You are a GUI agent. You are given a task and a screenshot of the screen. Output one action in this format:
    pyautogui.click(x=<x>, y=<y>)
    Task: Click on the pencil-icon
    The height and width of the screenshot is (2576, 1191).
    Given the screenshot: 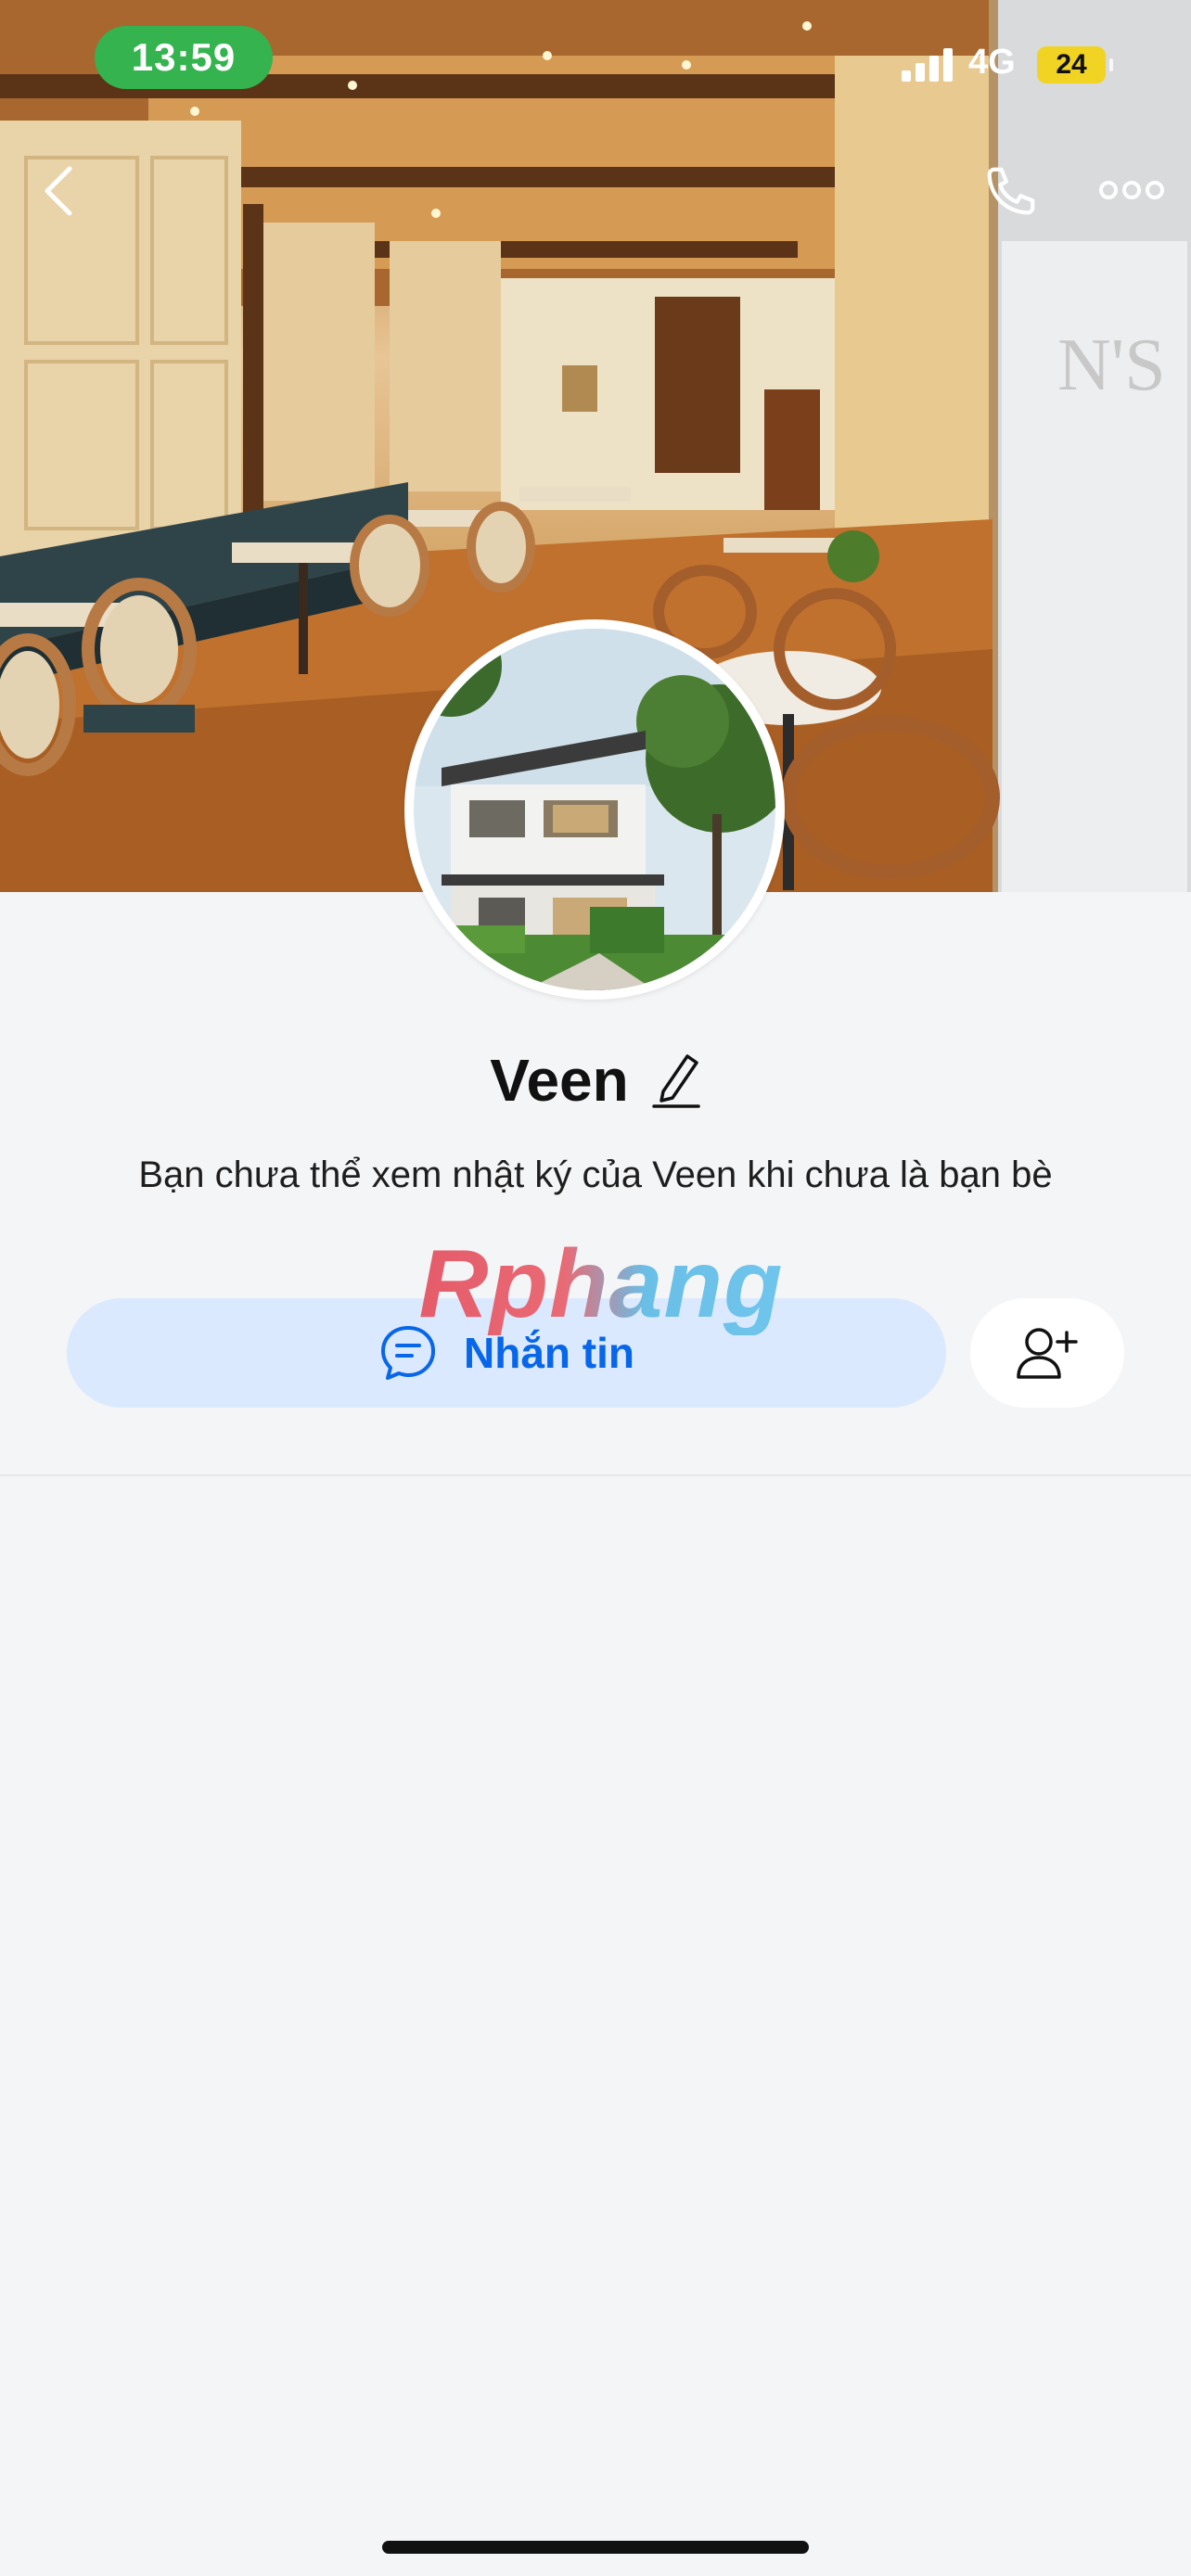 What is the action you would take?
    pyautogui.click(x=675, y=1081)
    